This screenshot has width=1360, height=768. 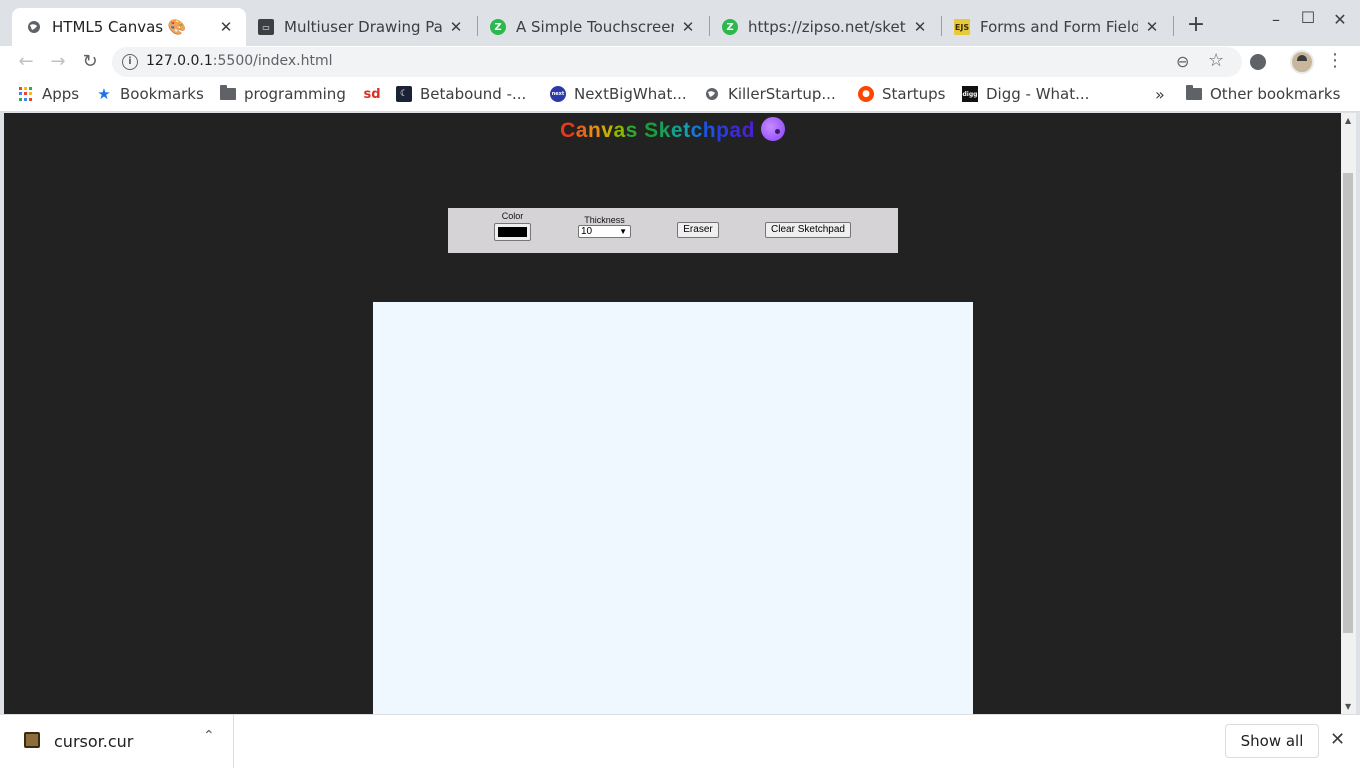 I want to click on digg-icon: digg, so click(x=970, y=94).